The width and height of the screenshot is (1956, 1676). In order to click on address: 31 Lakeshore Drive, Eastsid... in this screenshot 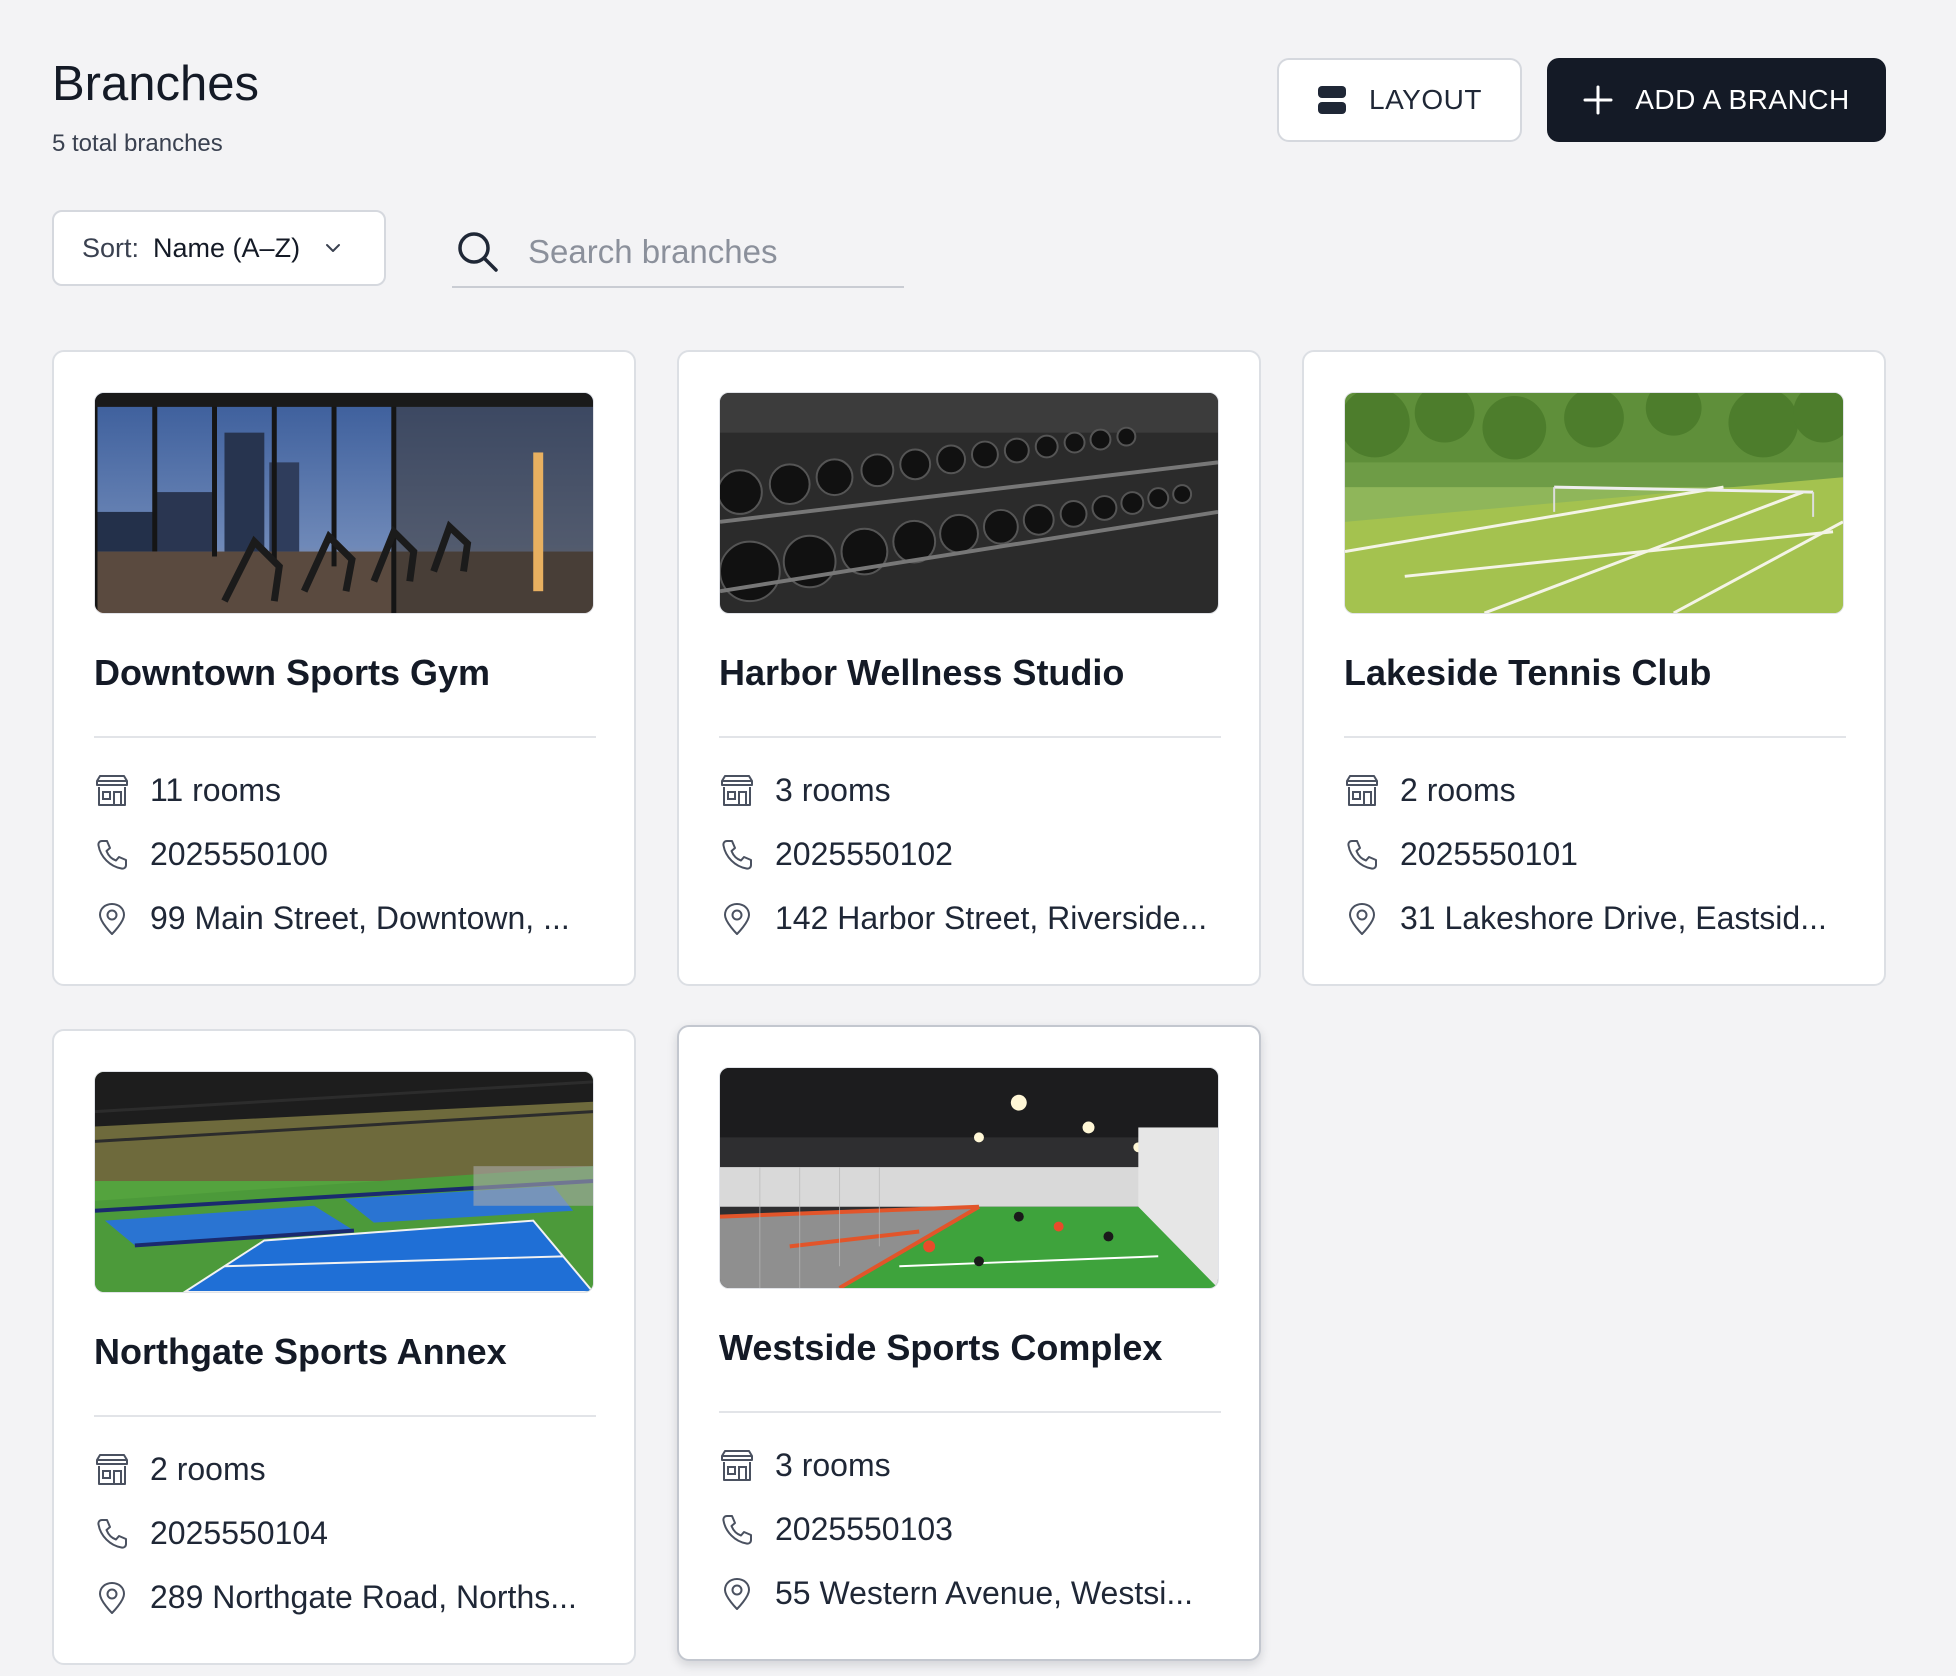, I will do `click(1613, 918)`.